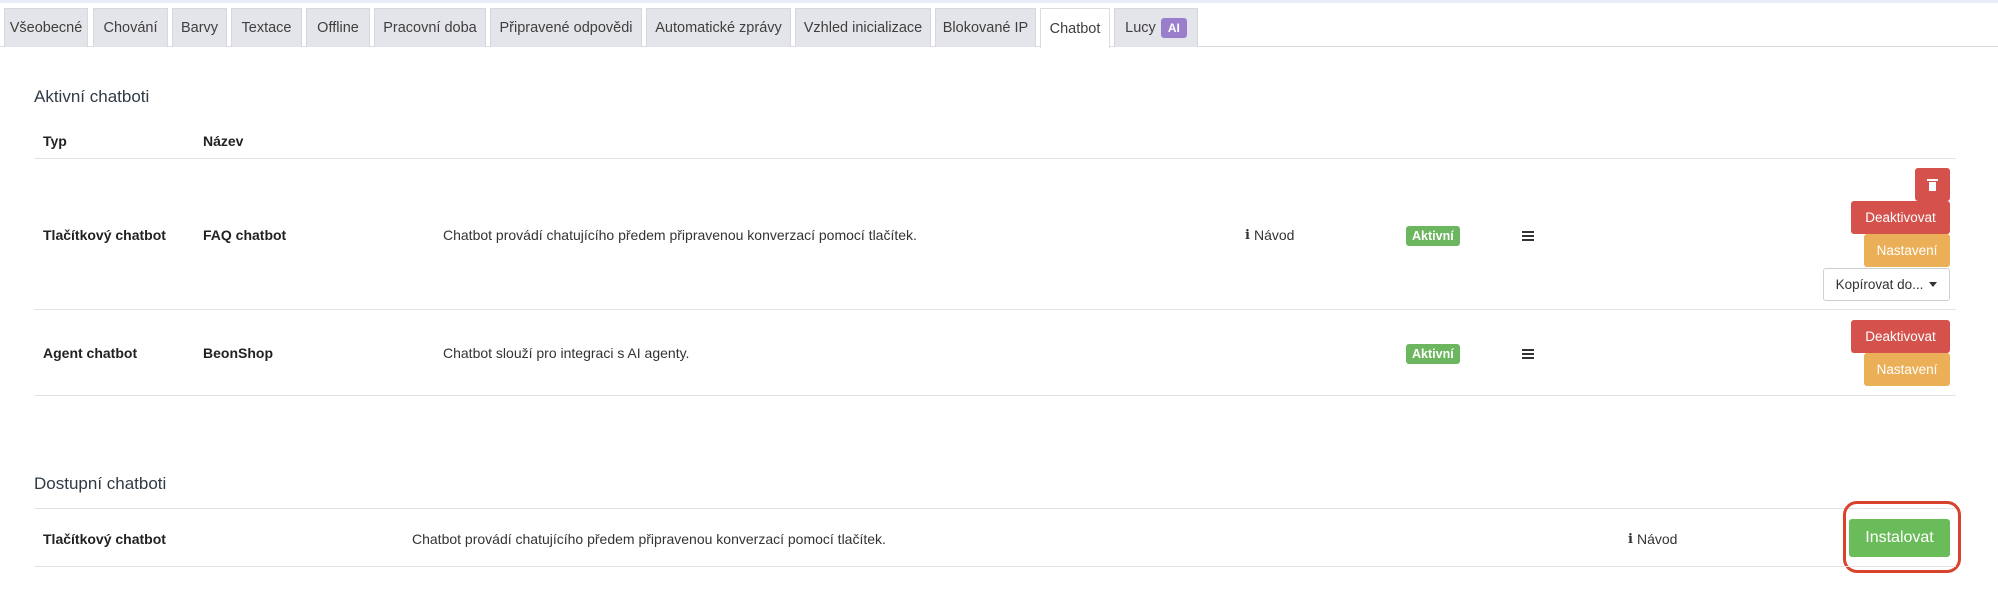 This screenshot has width=1998, height=593. I want to click on install-button: Instalovat, so click(1899, 538).